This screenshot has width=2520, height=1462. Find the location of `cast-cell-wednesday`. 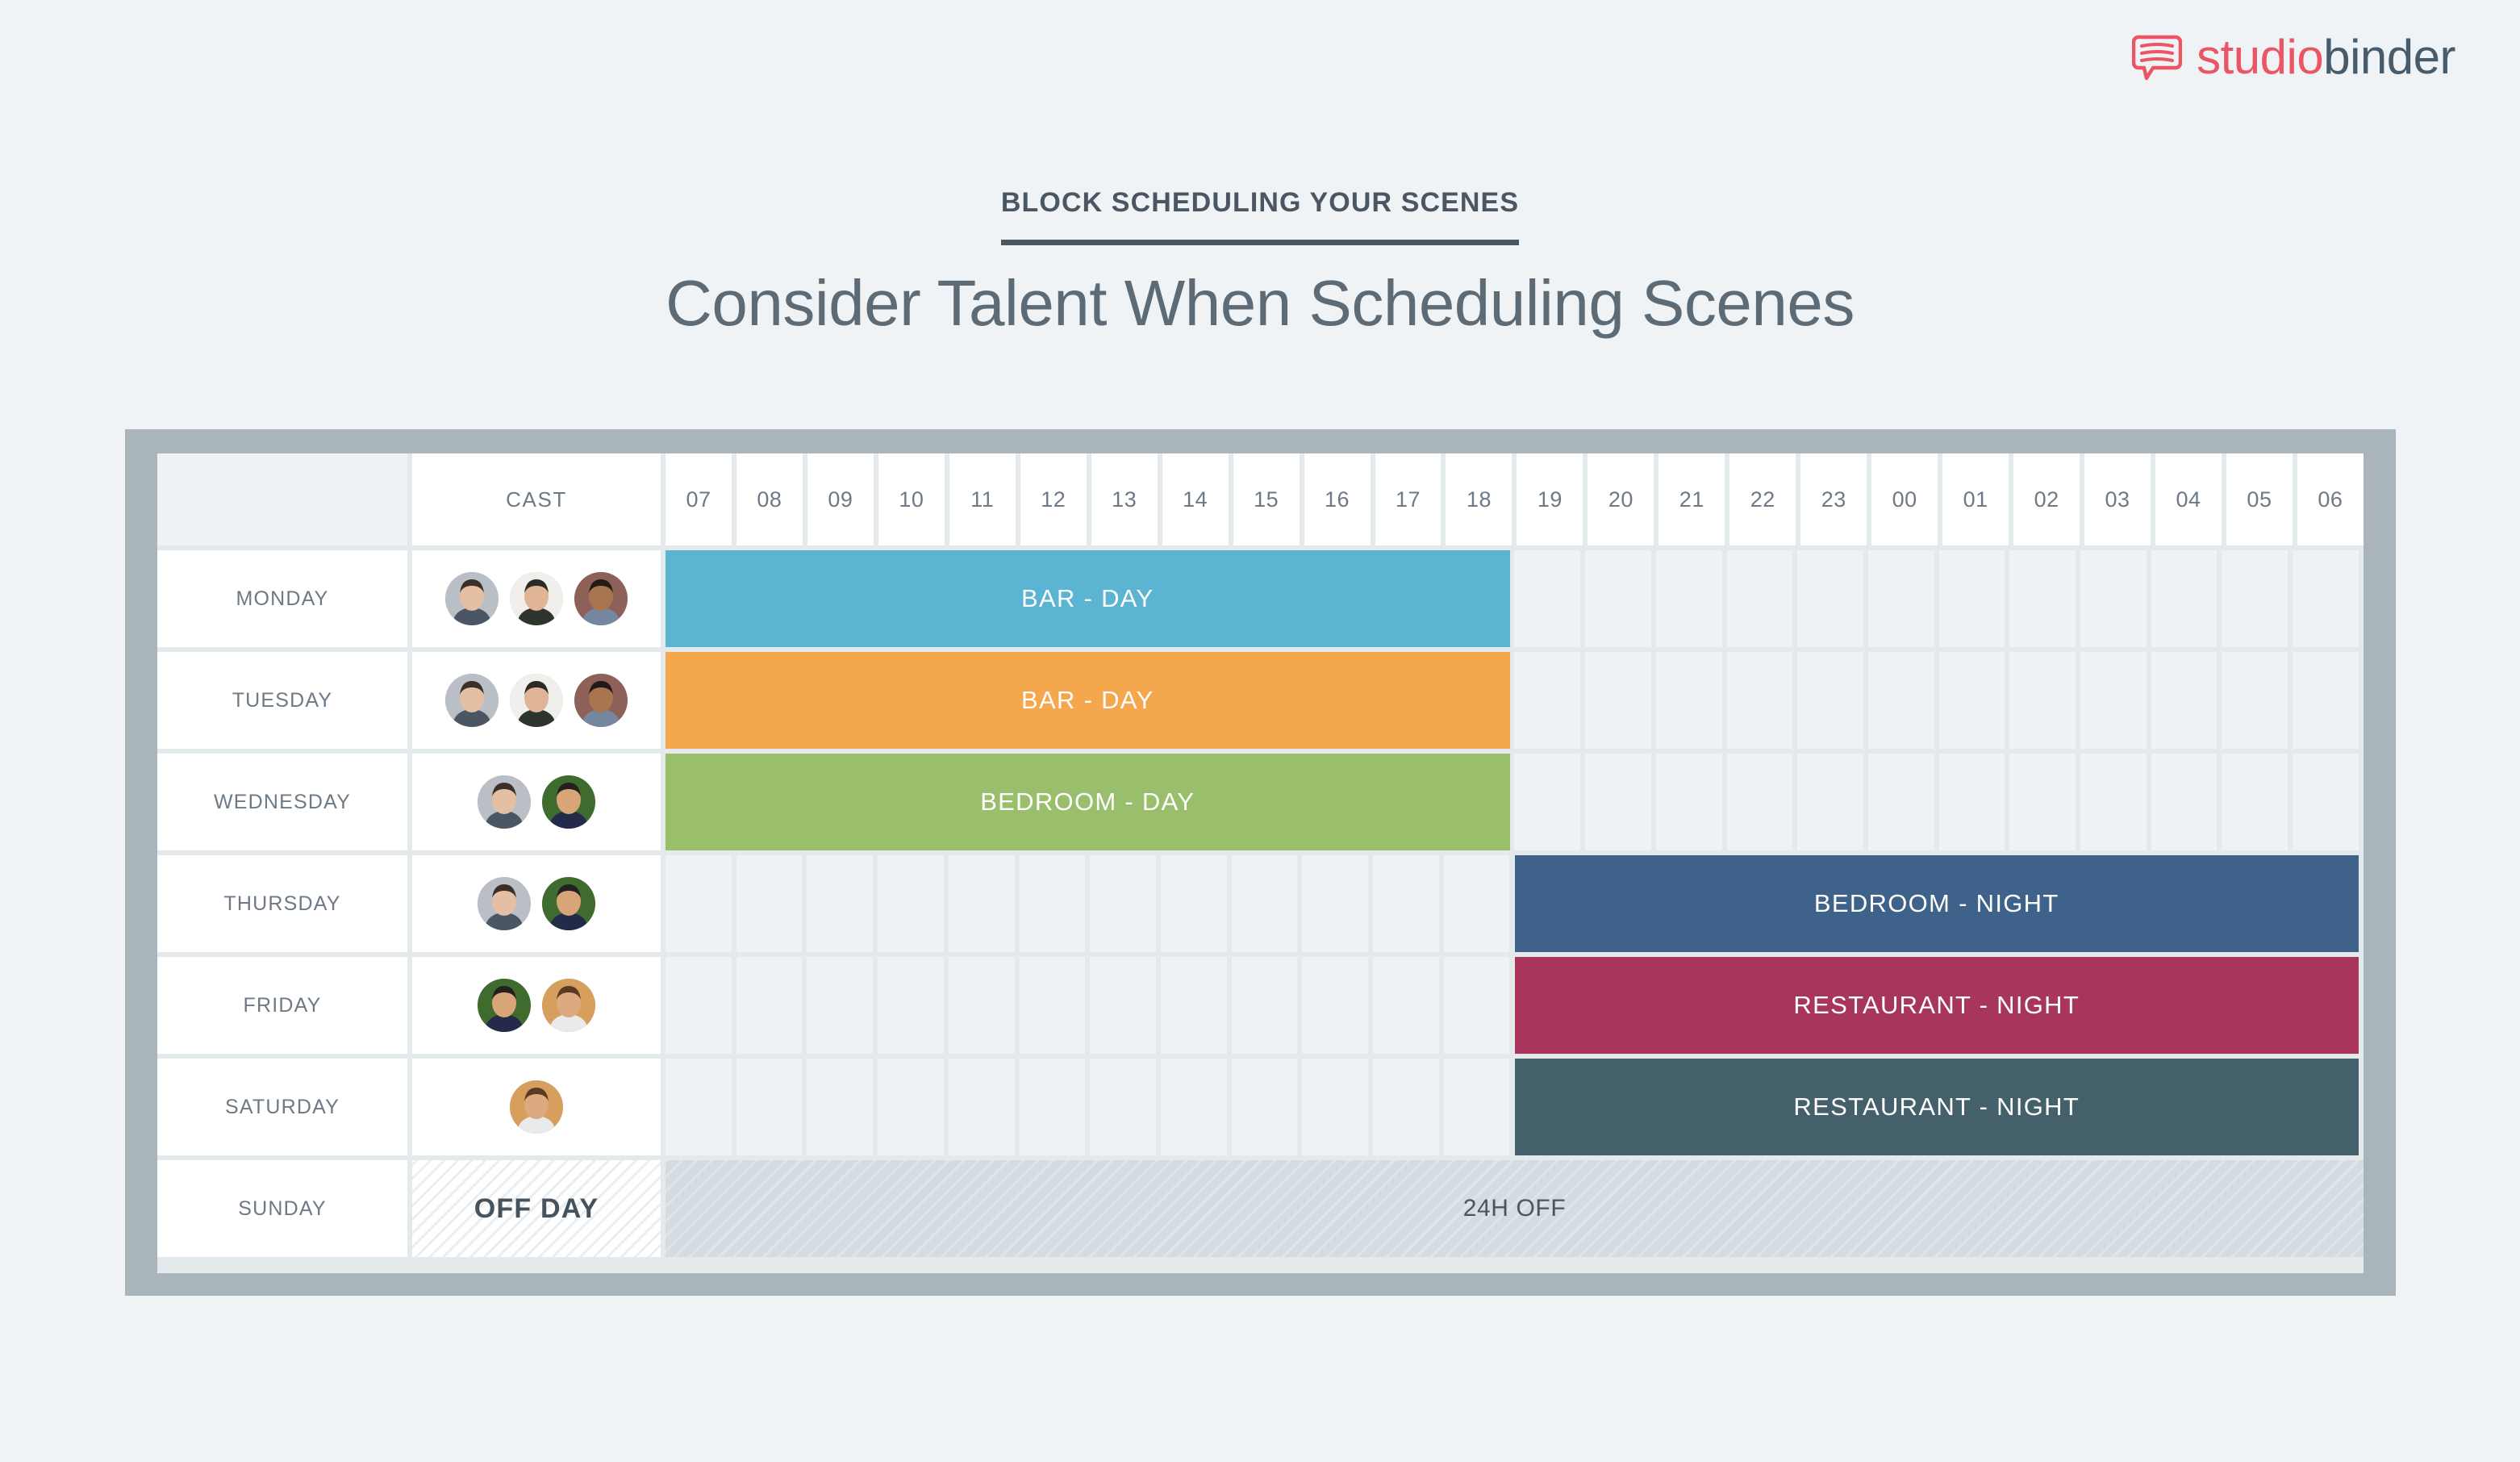

cast-cell-wednesday is located at coordinates (537, 802).